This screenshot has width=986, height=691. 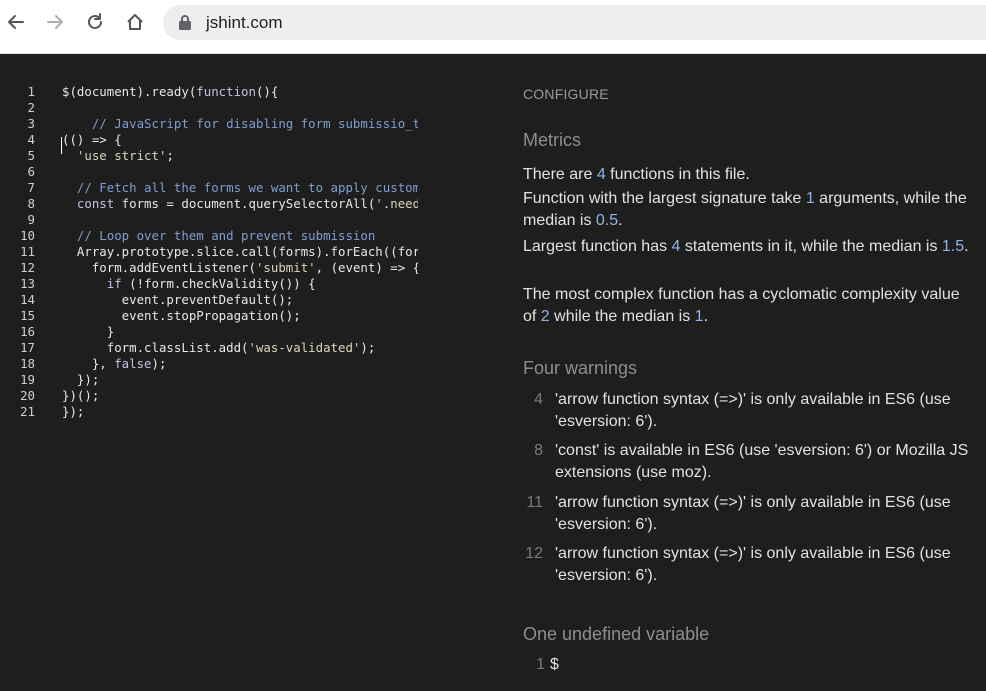 What do you see at coordinates (27, 267) in the screenshot?
I see `line-number: 12` at bounding box center [27, 267].